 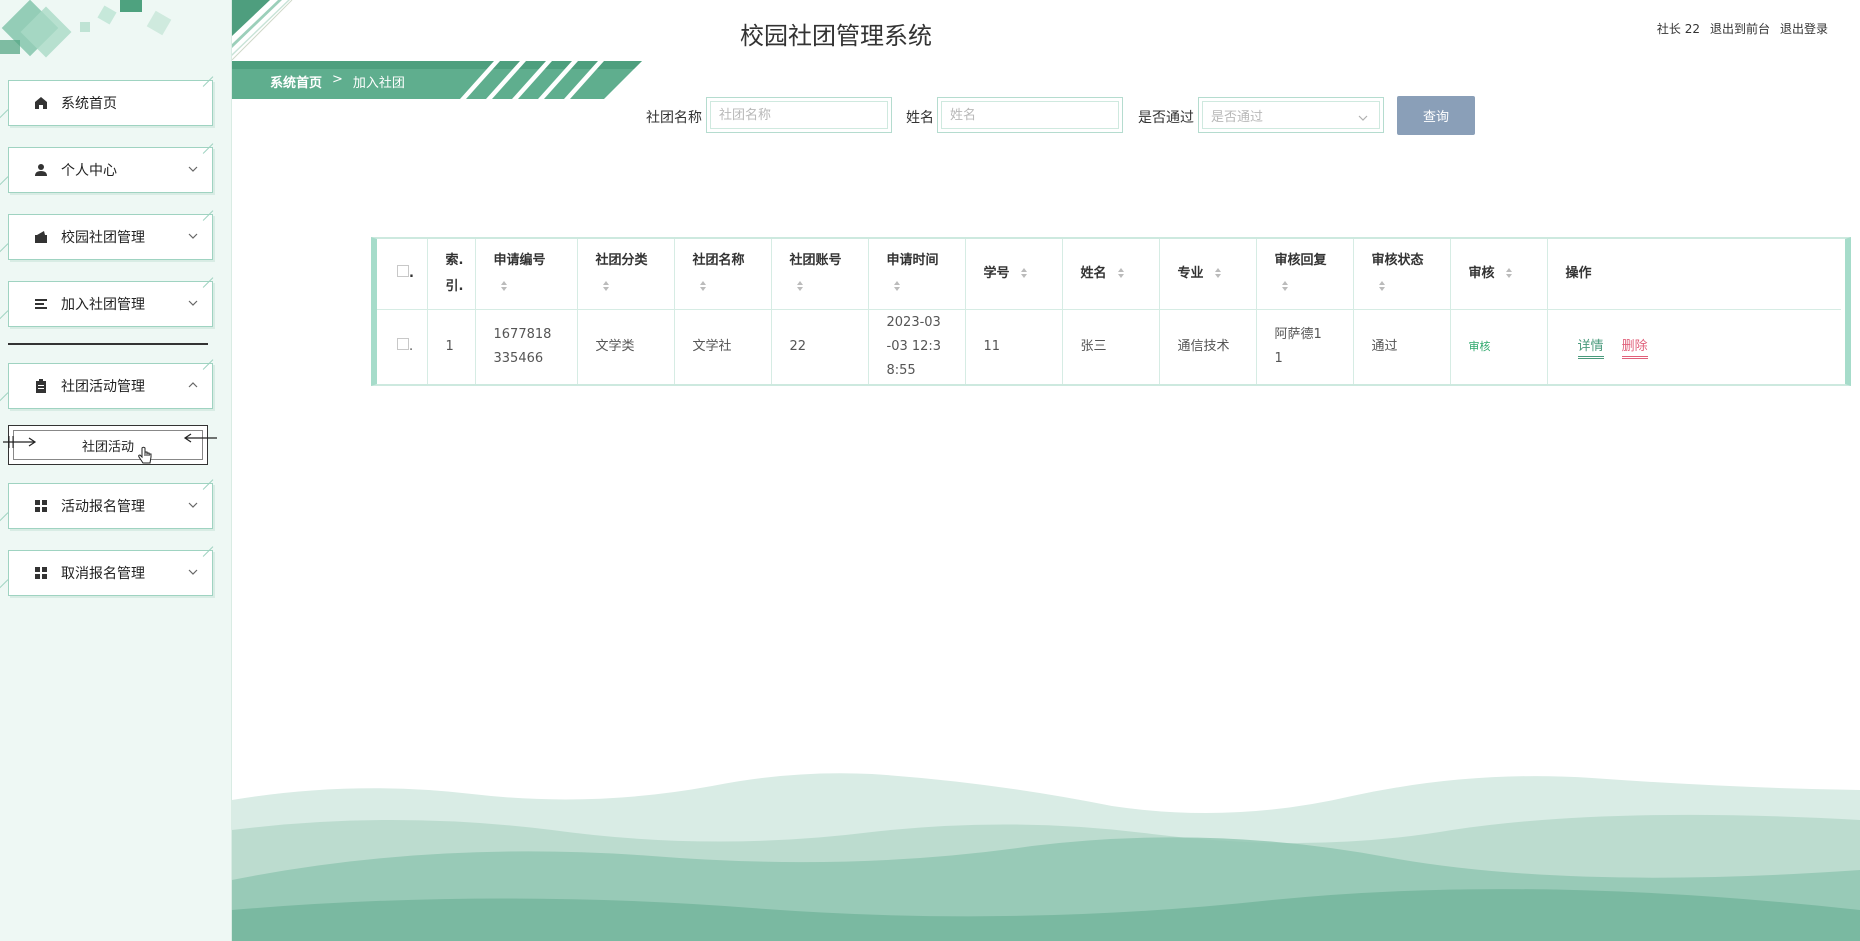 What do you see at coordinates (1804, 28) in the screenshot?
I see `logout-link: 退出登录` at bounding box center [1804, 28].